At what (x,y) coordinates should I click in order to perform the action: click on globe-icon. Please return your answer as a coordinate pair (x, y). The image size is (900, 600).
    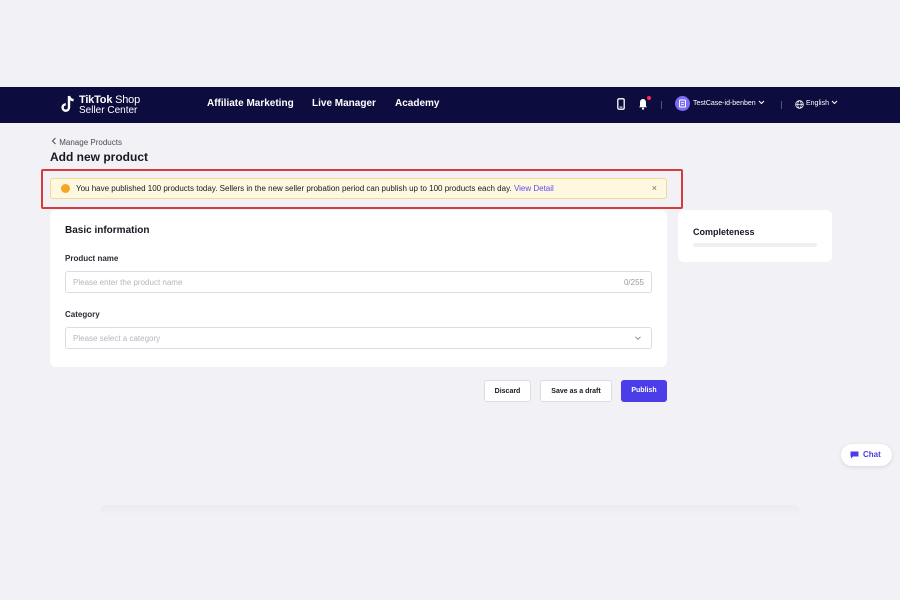
    Looking at the image, I should click on (799, 104).